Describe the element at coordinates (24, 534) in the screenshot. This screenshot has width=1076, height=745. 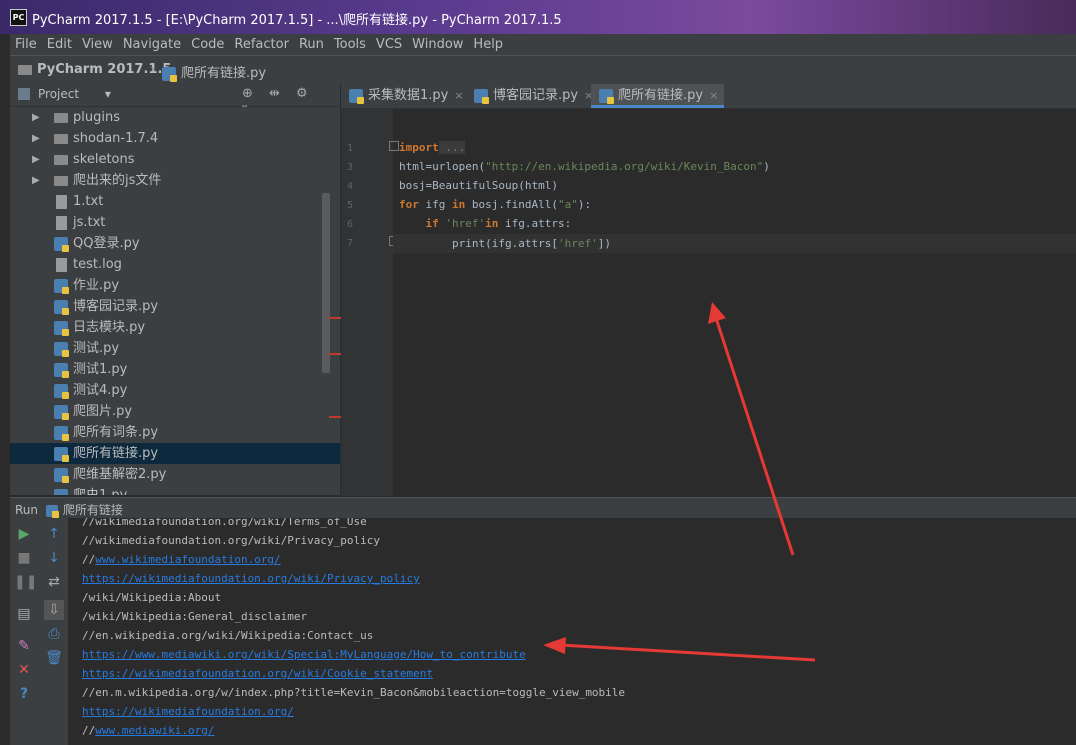
I see `rerun-icon: ▶` at that location.